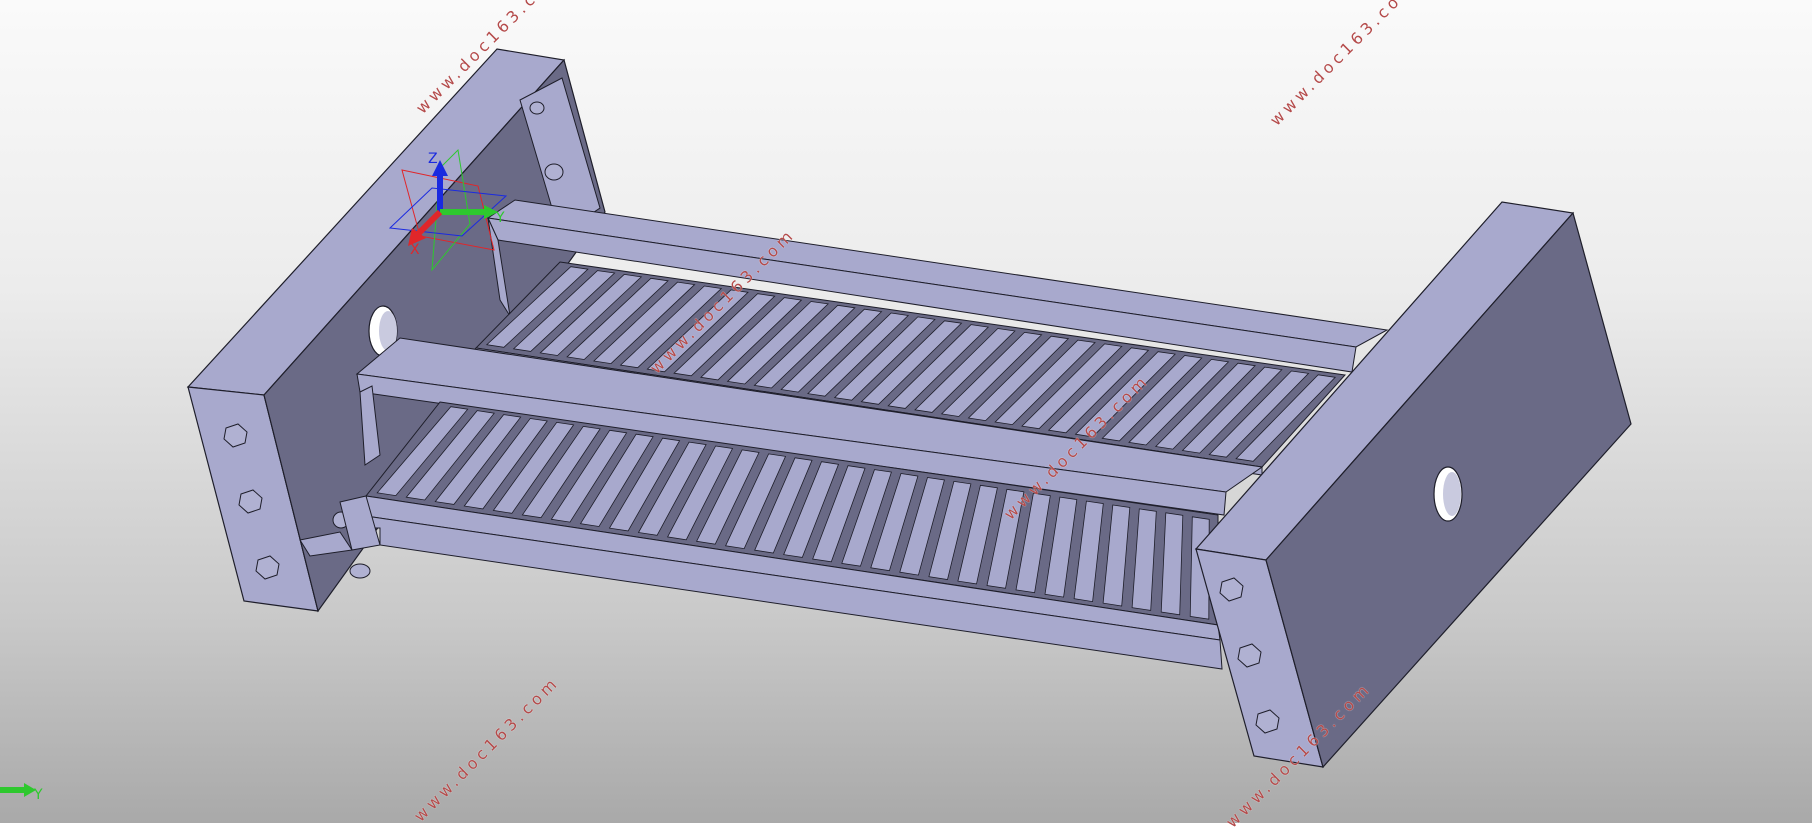  Describe the element at coordinates (38, 795) in the screenshot. I see `view-y-label: Y` at that location.